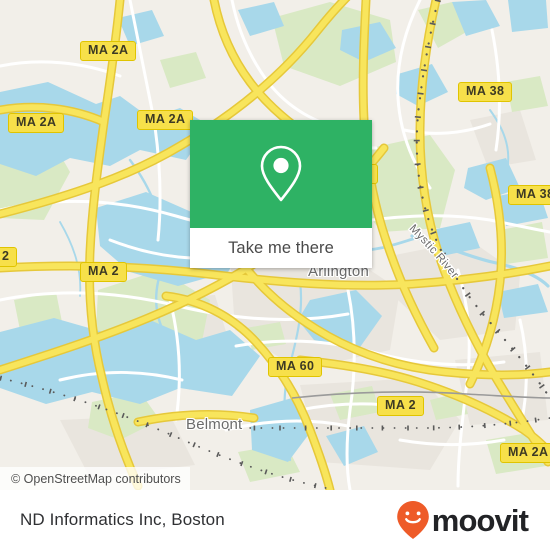  I want to click on take-me-there-label: Take me there, so click(281, 247).